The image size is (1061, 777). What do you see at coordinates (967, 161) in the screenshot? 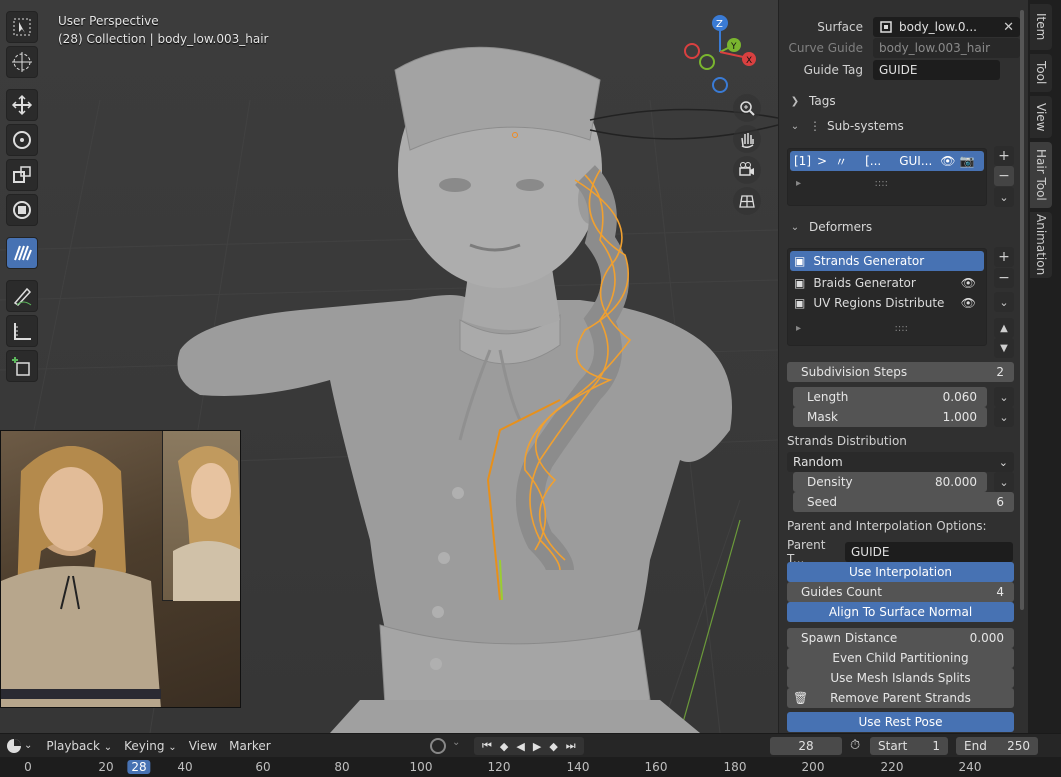
I see `camera-render-icon: 📷` at bounding box center [967, 161].